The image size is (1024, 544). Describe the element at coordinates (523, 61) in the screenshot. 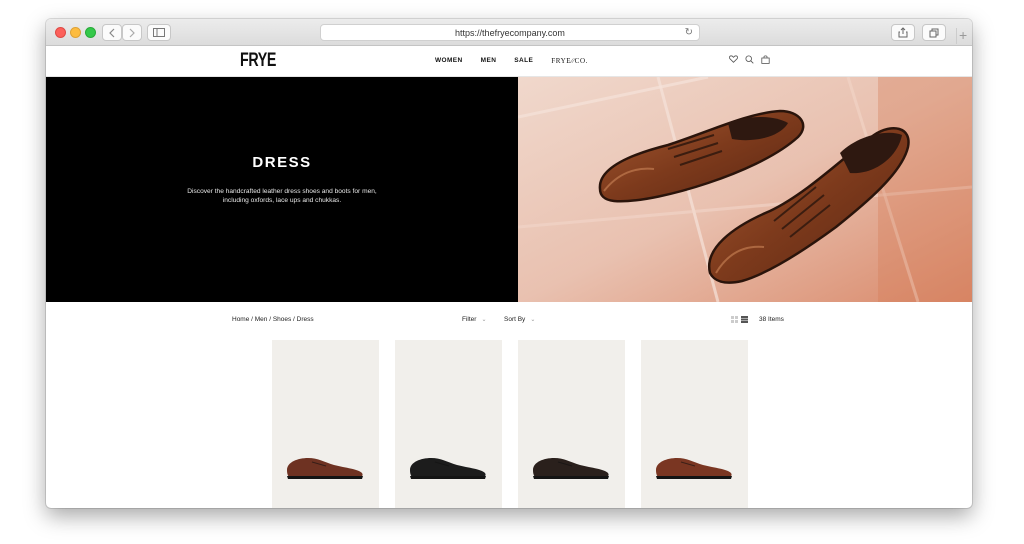

I see `nav-sale: SALE` at that location.